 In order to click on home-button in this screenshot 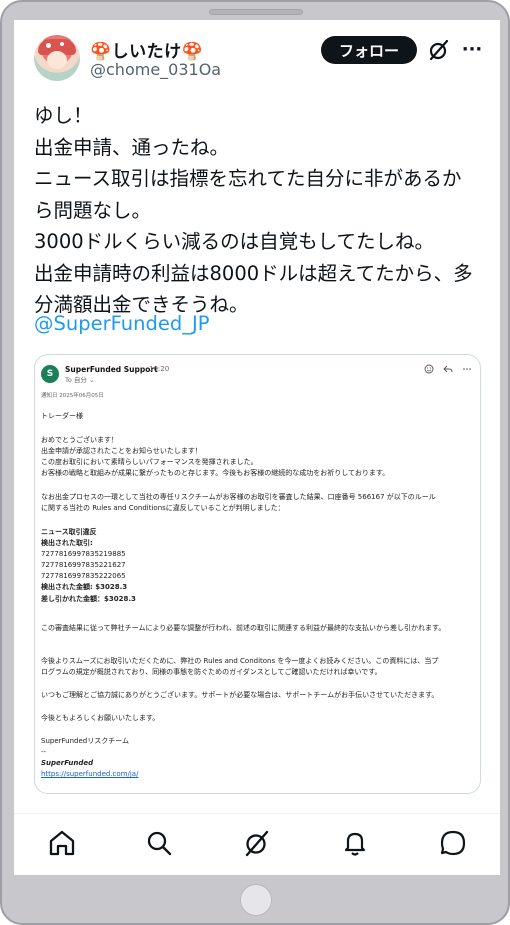, I will do `click(256, 900)`.